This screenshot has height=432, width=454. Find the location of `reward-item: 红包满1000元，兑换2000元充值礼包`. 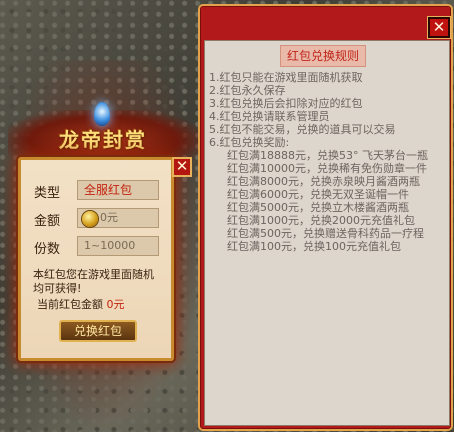

reward-item: 红包满1000元，兑换2000元充值礼包 is located at coordinates (321, 220).